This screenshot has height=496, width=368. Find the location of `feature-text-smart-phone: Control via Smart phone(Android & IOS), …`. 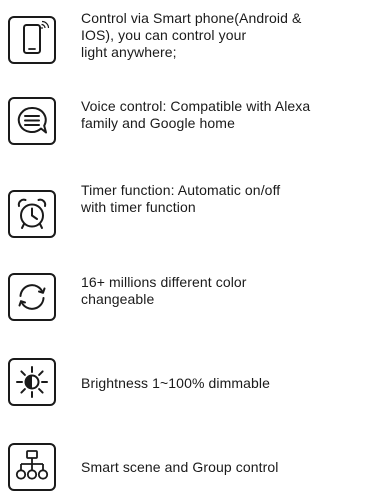

feature-text-smart-phone: Control via Smart phone(Android & IOS), … is located at coordinates (222, 35).